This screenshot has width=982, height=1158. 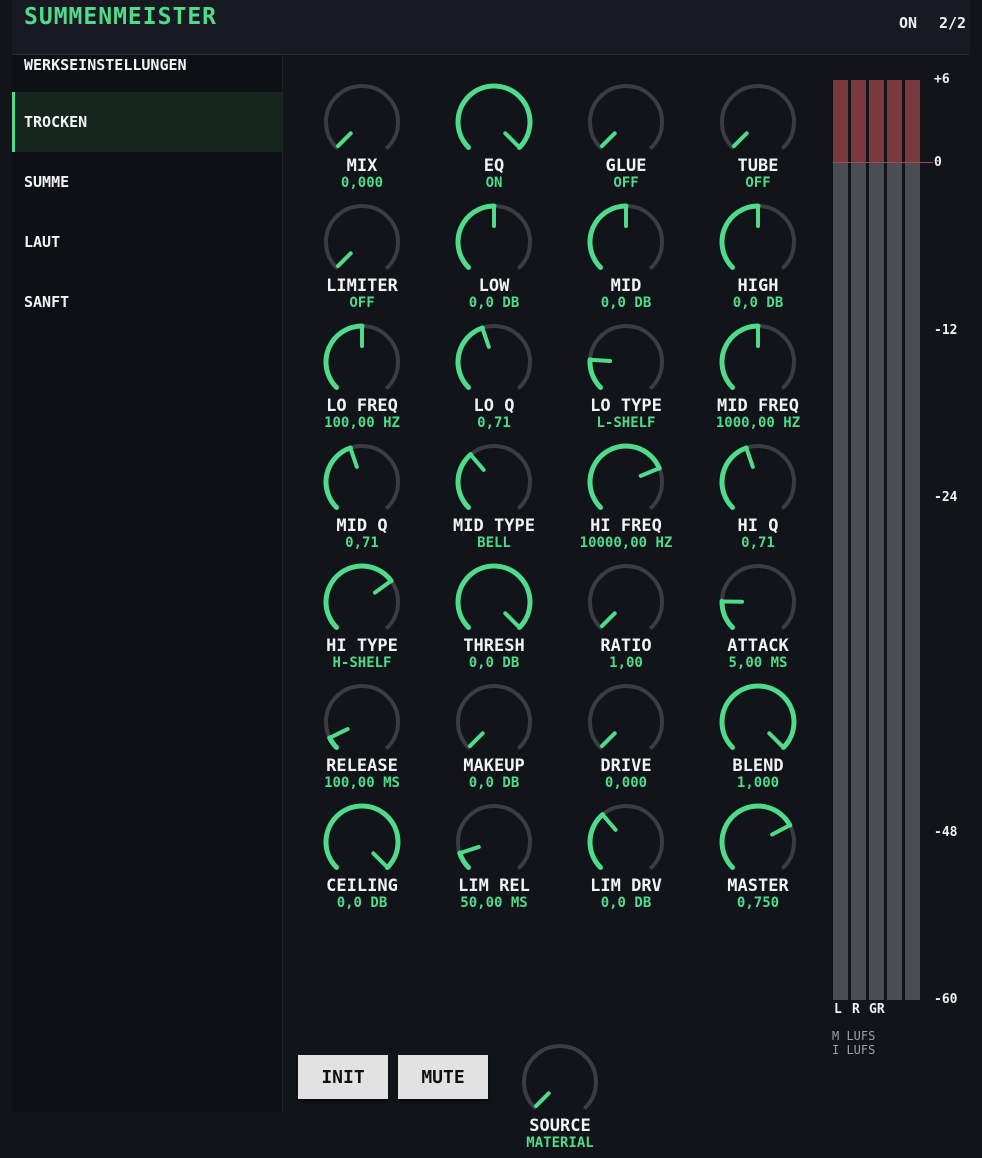 I want to click on knob-mid-freq: MID FREQ1000,00 HZ, so click(x=758, y=378).